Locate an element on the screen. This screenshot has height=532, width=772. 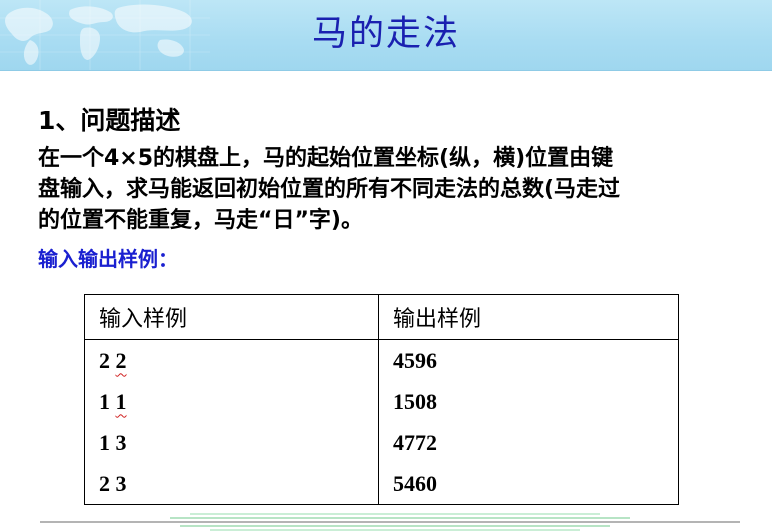
input-value-col: 1 is located at coordinates (121, 401).